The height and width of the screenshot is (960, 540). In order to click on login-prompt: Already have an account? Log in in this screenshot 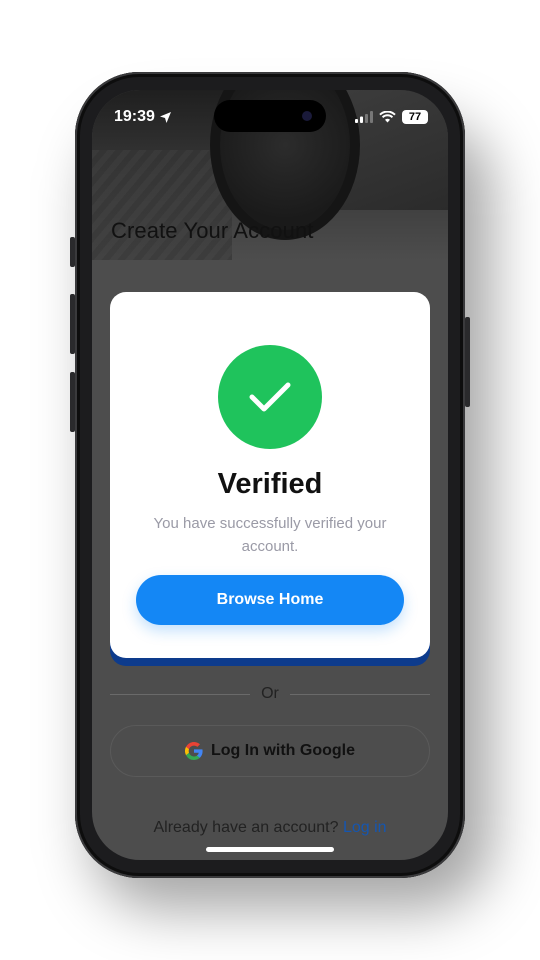, I will do `click(270, 828)`.